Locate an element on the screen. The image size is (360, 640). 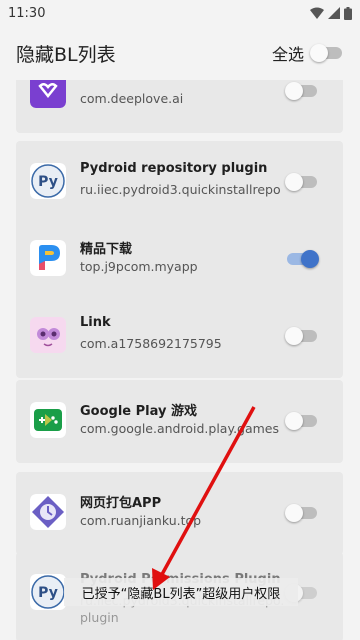
app-name: 精品下载 is located at coordinates (106, 249).